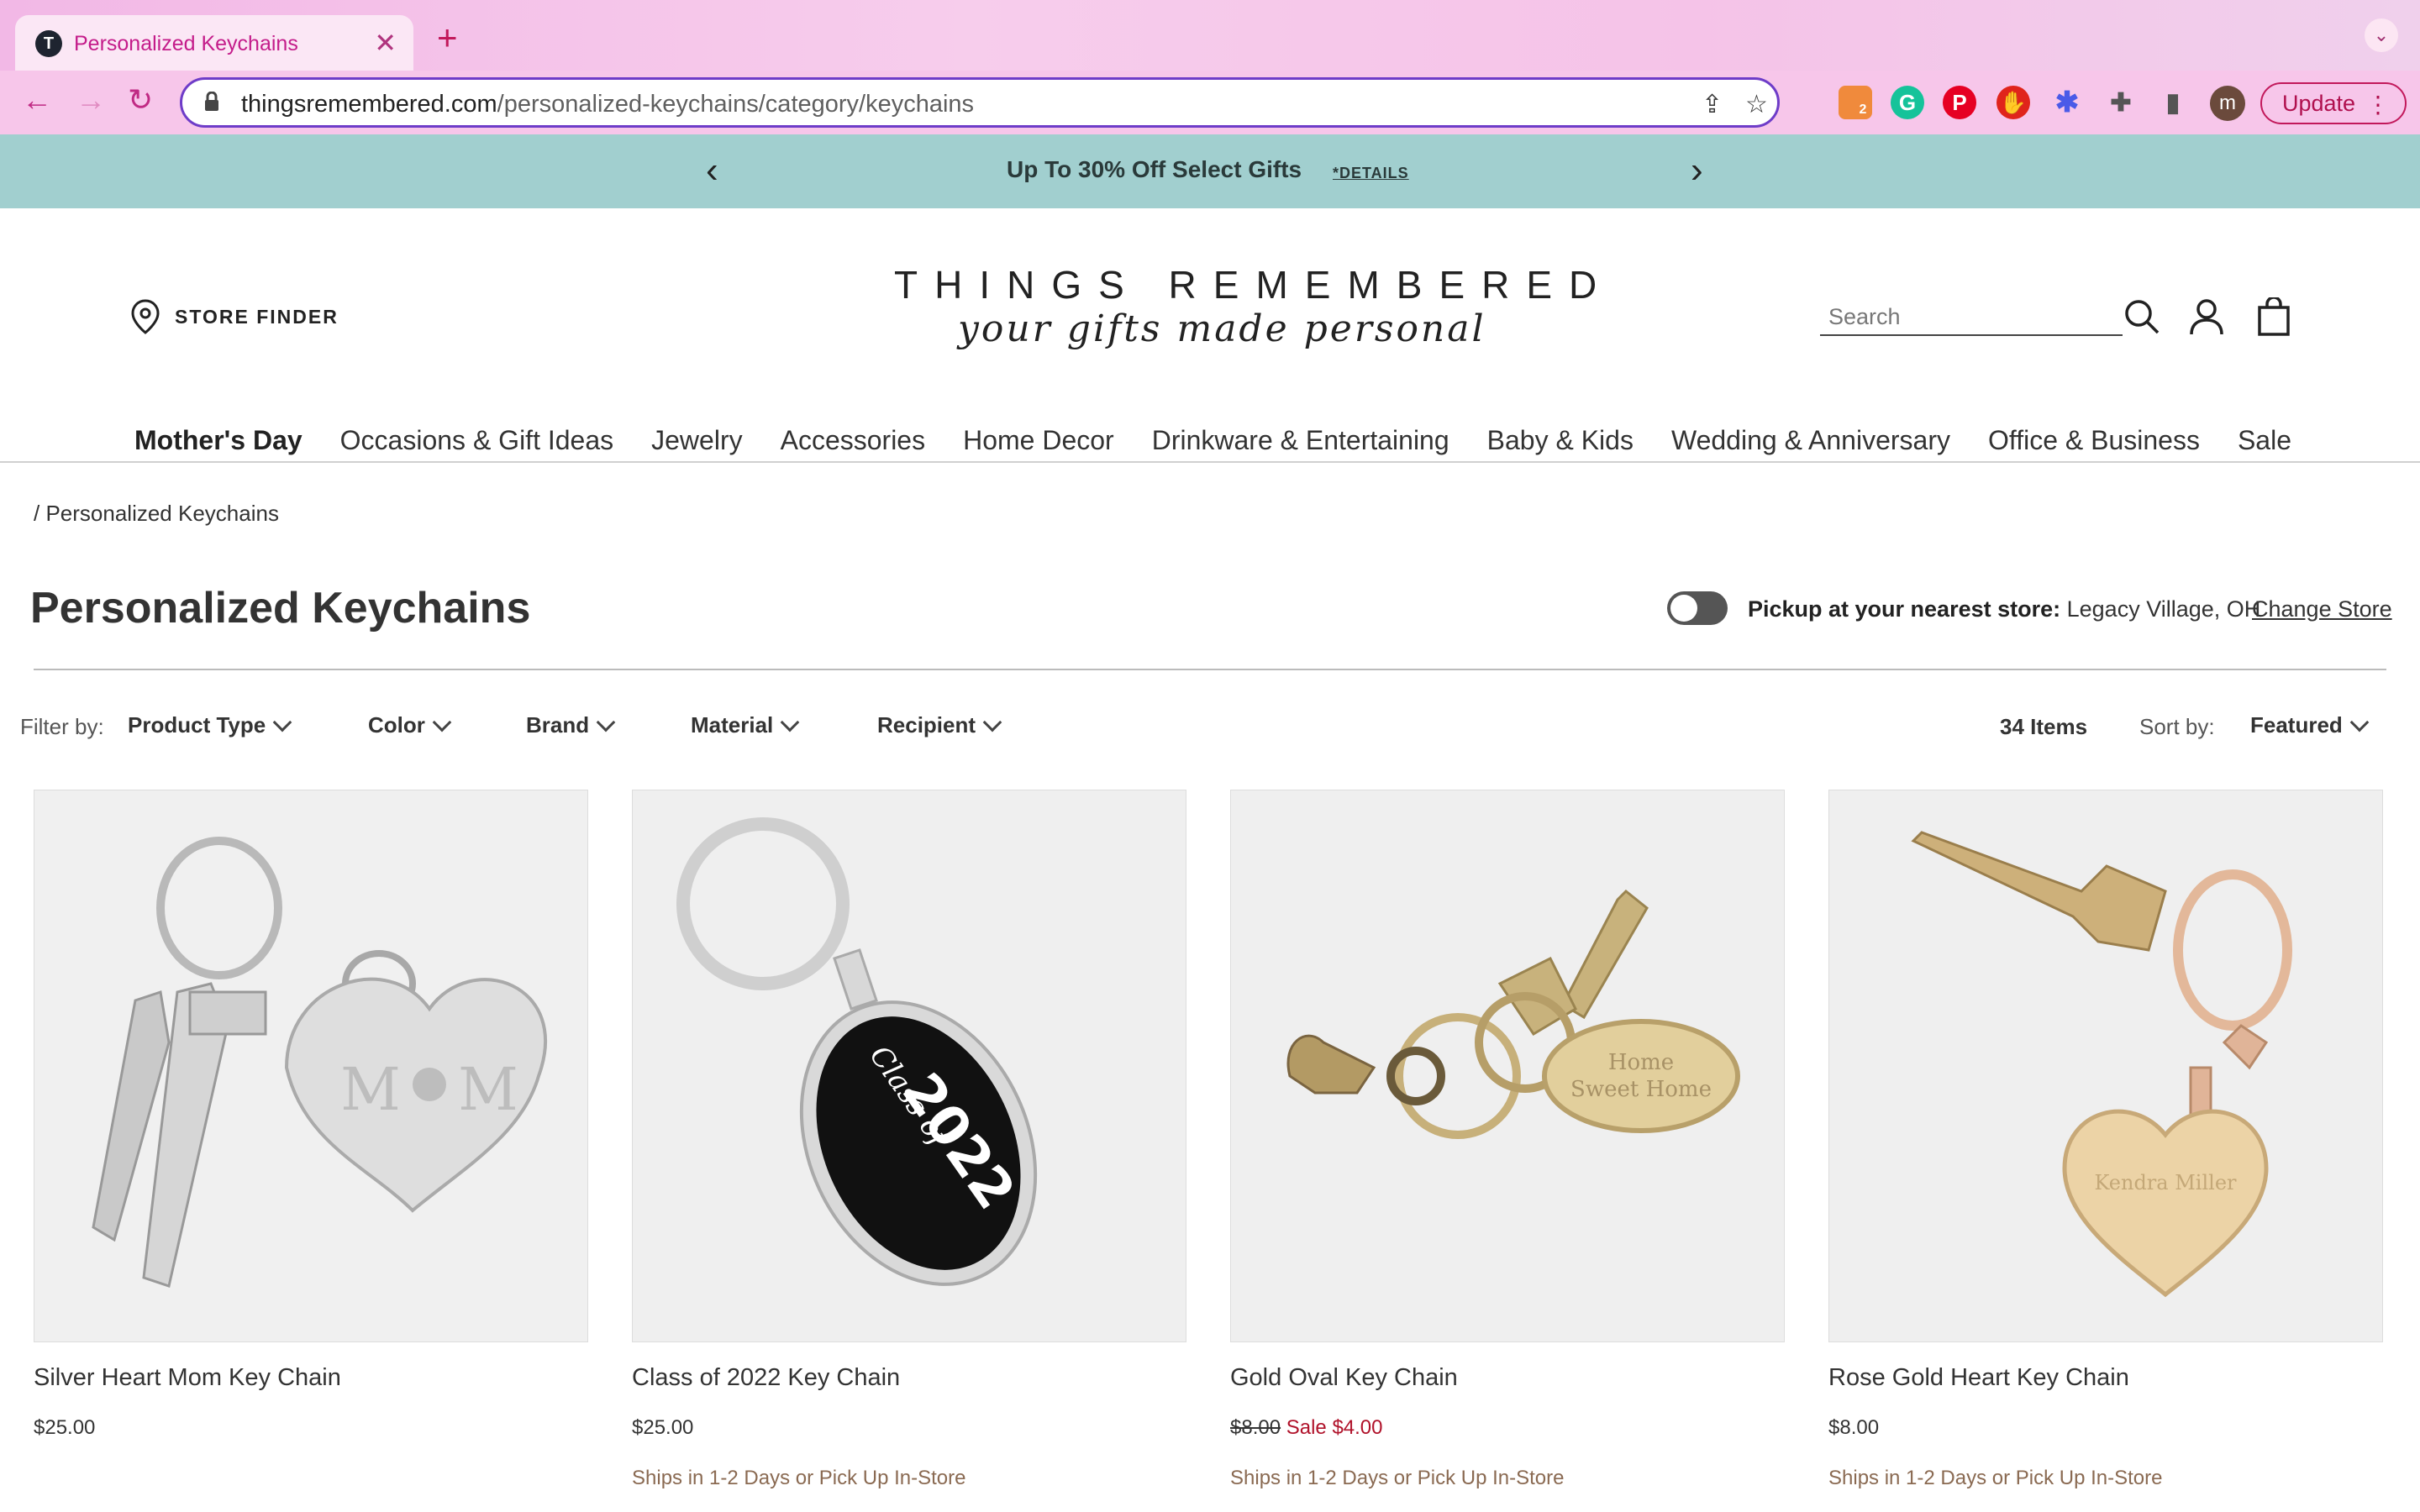 Image resolution: width=2420 pixels, height=1512 pixels. Describe the element at coordinates (2094, 440) in the screenshot. I see `nav-item-office: Office & Business` at that location.